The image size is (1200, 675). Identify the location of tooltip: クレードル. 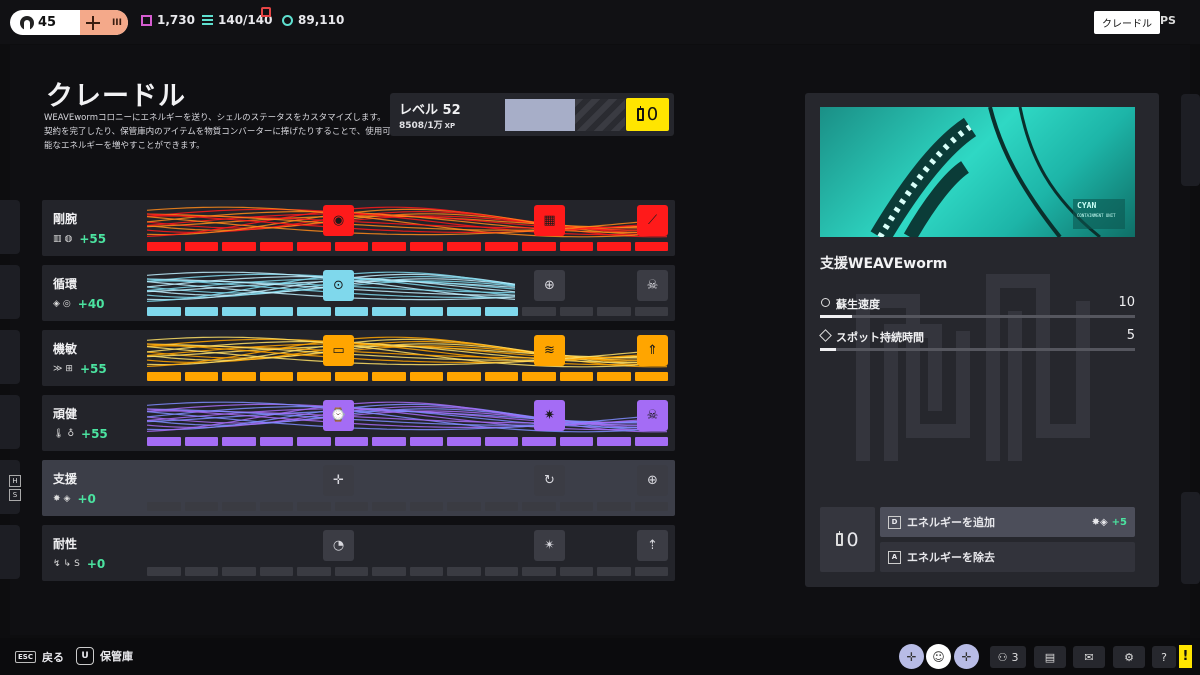
(1127, 22).